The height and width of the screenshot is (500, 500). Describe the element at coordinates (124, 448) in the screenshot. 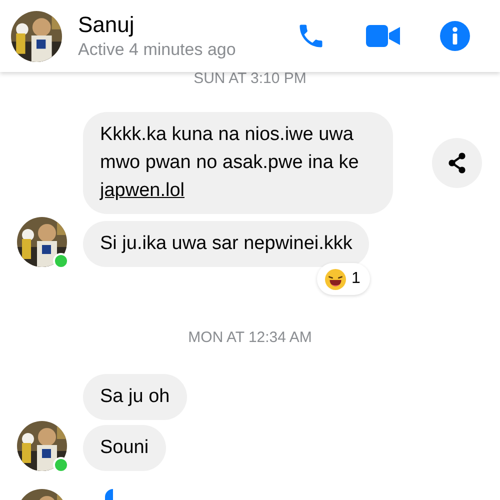

I see `message-bubble: Souni` at that location.